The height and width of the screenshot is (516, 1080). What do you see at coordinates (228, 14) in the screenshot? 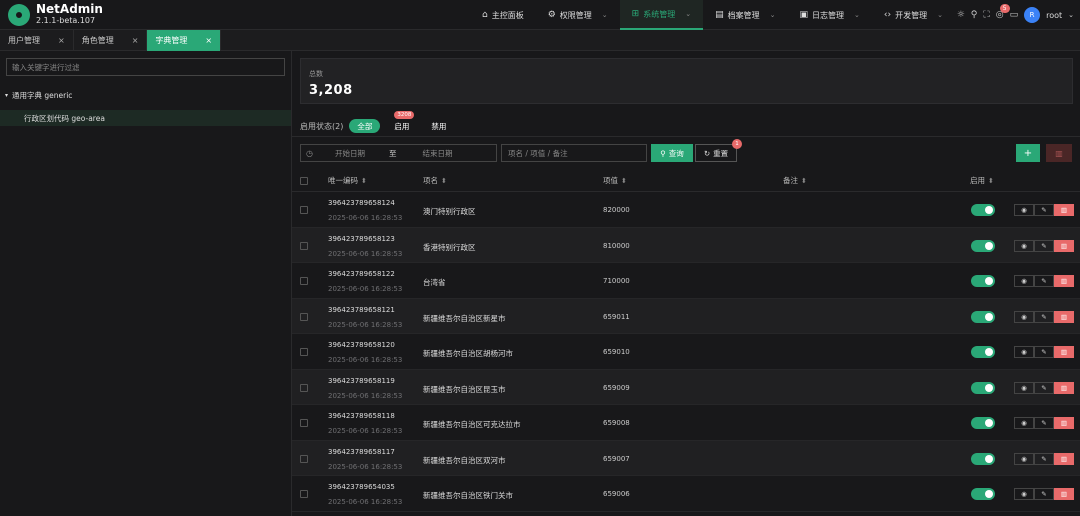
I see `logo: NetAdmin 2.1.1-beta.107` at bounding box center [228, 14].